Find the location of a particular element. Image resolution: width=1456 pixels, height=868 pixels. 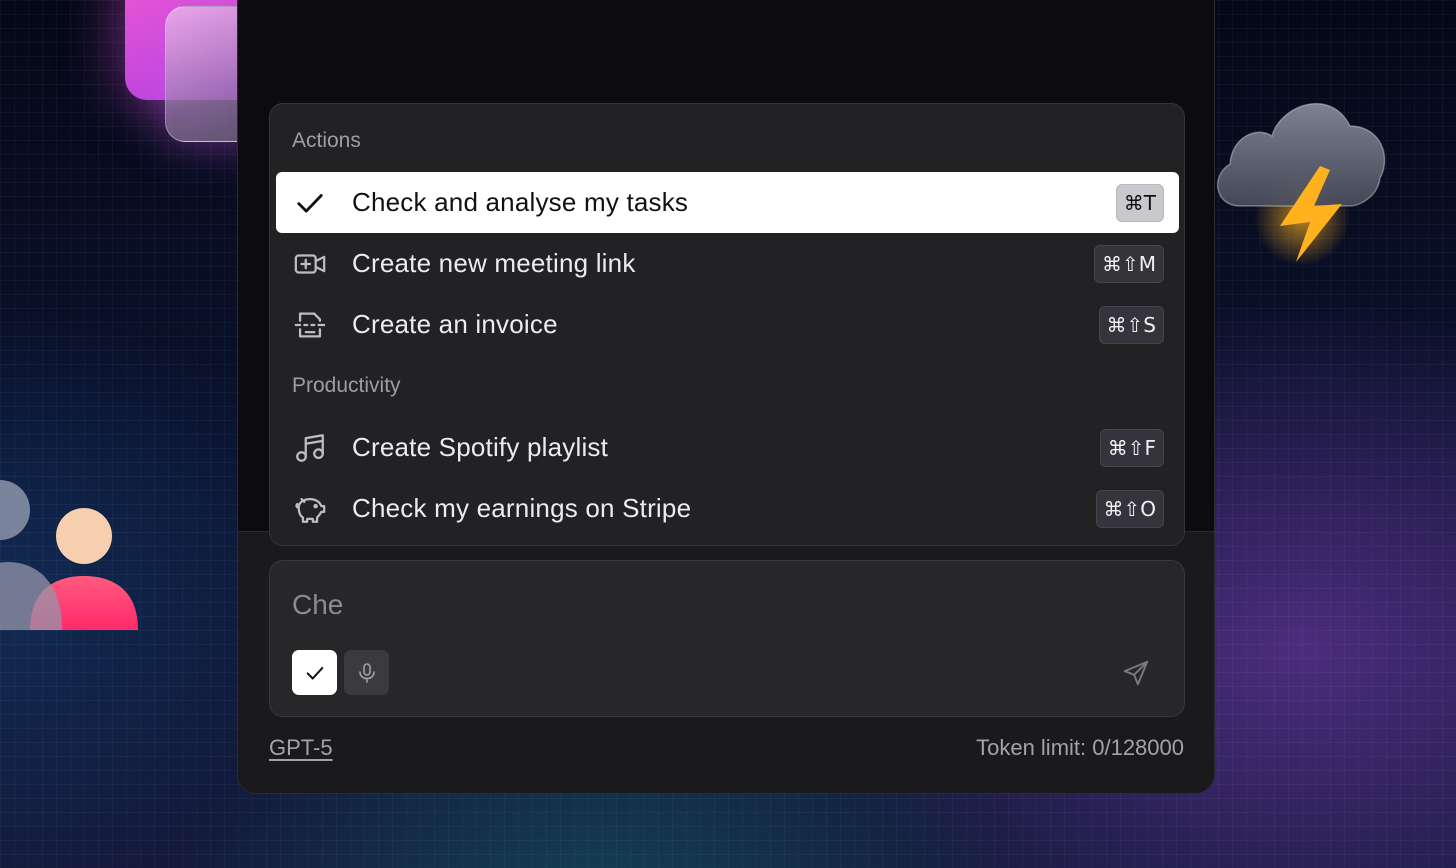

microphone-button is located at coordinates (366, 672).